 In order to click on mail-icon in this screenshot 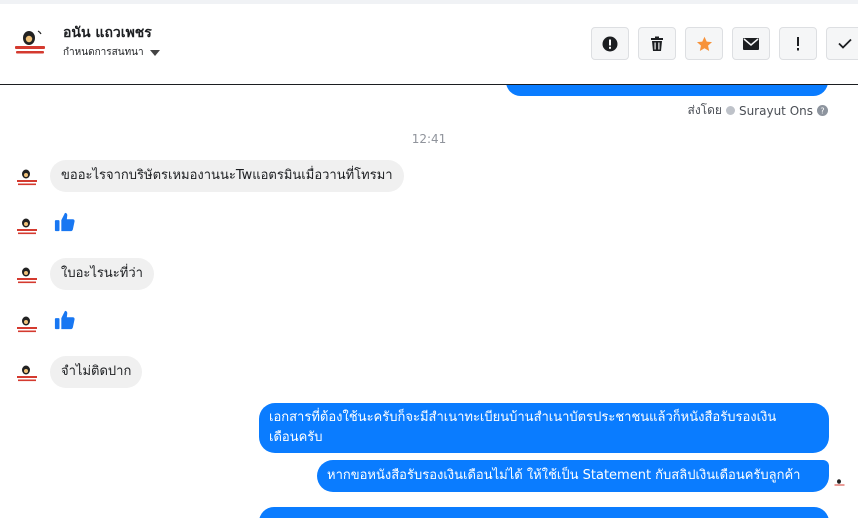, I will do `click(751, 43)`.